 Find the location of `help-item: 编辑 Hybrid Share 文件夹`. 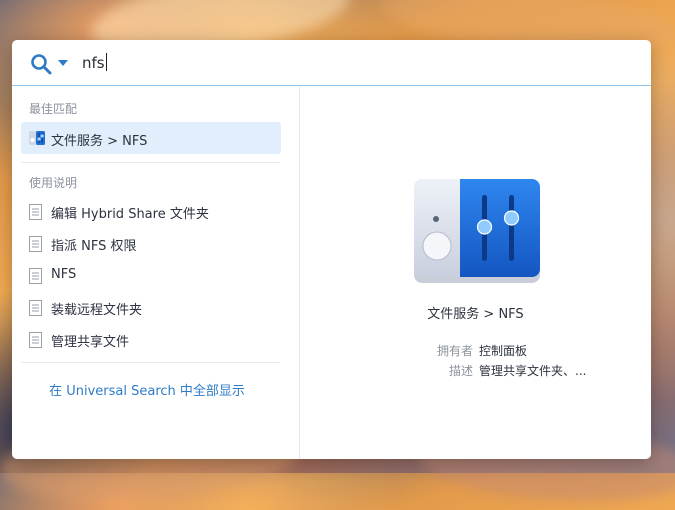

help-item: 编辑 Hybrid Share 文件夹 is located at coordinates (159, 212).